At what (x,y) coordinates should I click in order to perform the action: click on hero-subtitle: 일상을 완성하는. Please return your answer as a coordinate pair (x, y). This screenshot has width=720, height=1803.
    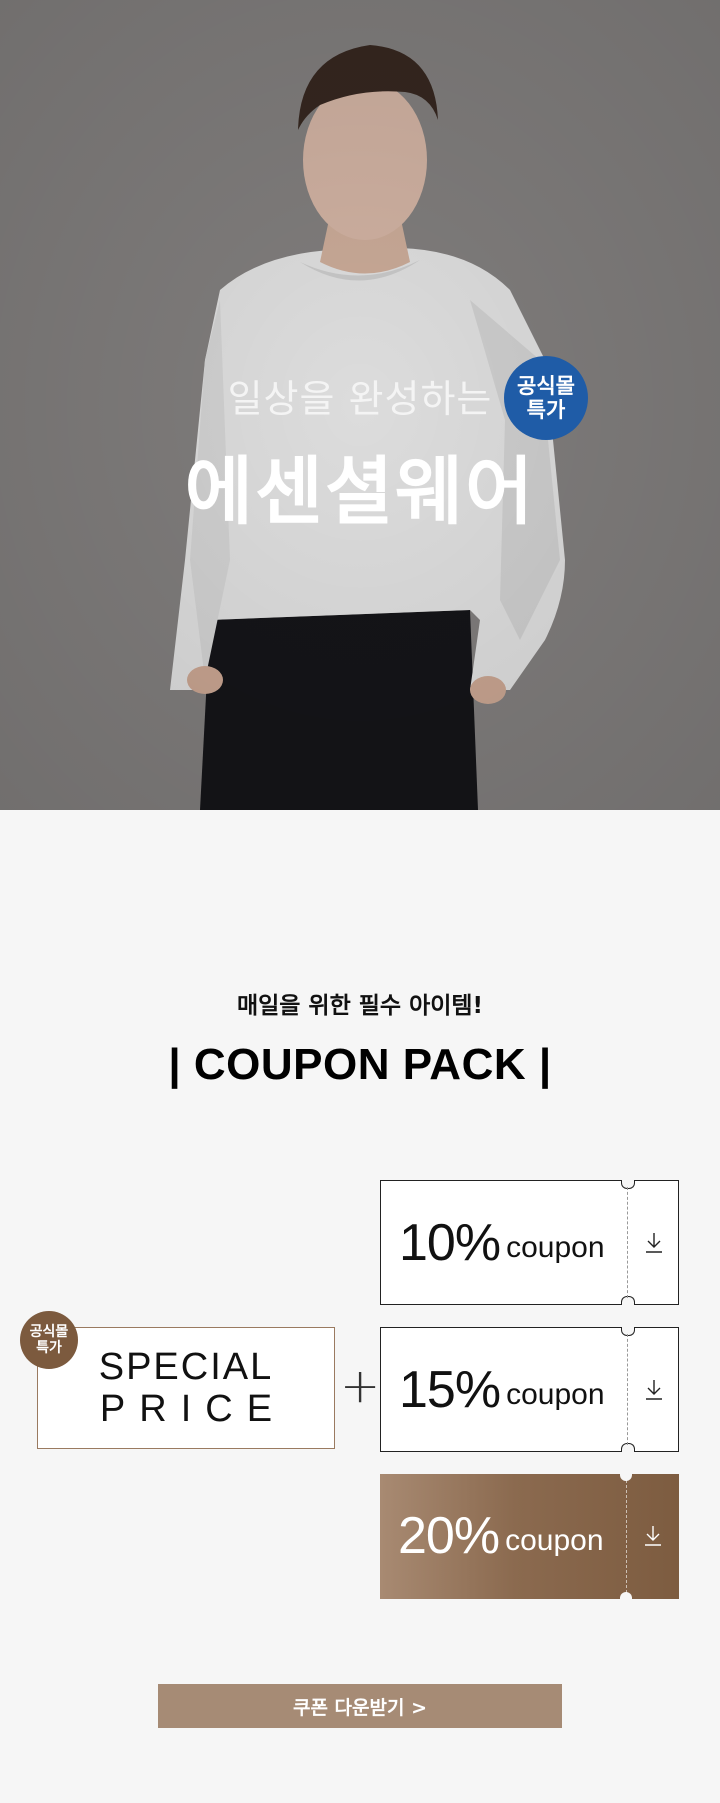
    Looking at the image, I should click on (360, 399).